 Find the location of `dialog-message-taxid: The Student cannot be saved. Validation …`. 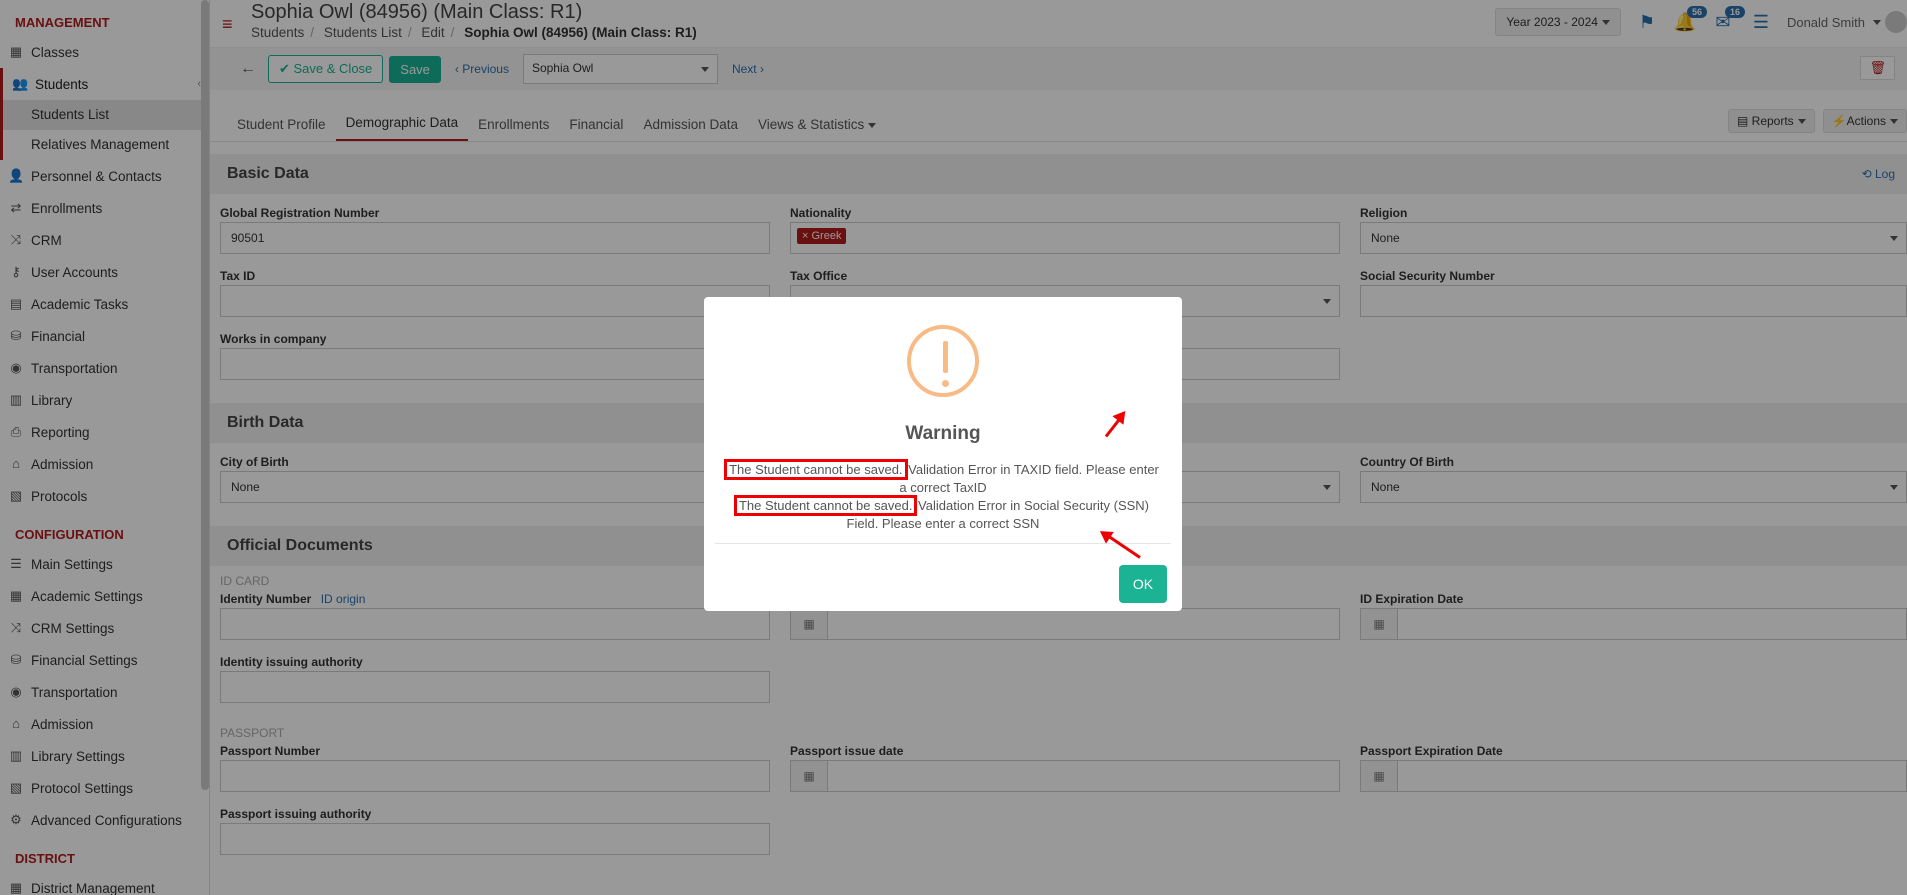

dialog-message-taxid: The Student cannot be saved. Validation … is located at coordinates (942, 478).